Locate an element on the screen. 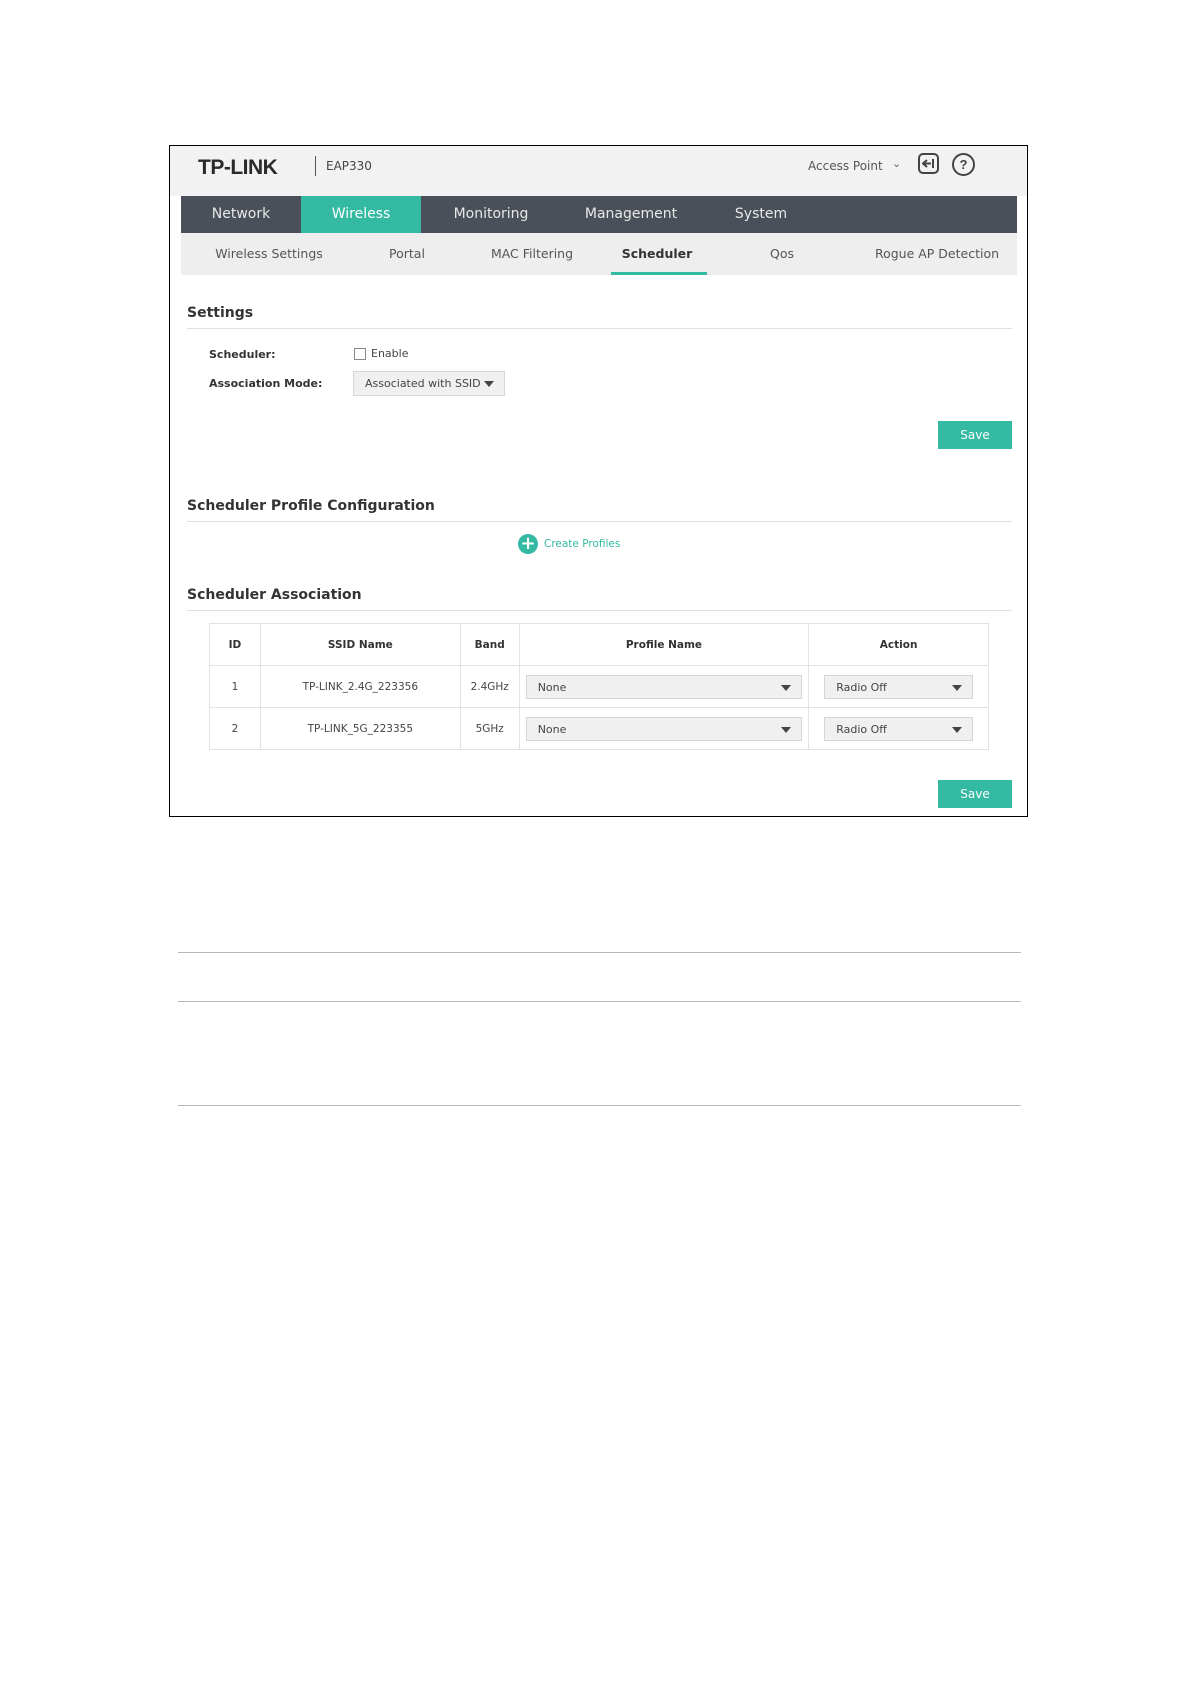 The width and height of the screenshot is (1191, 1684). profile-config-title: Scheduler Profile Configuration is located at coordinates (311, 506).